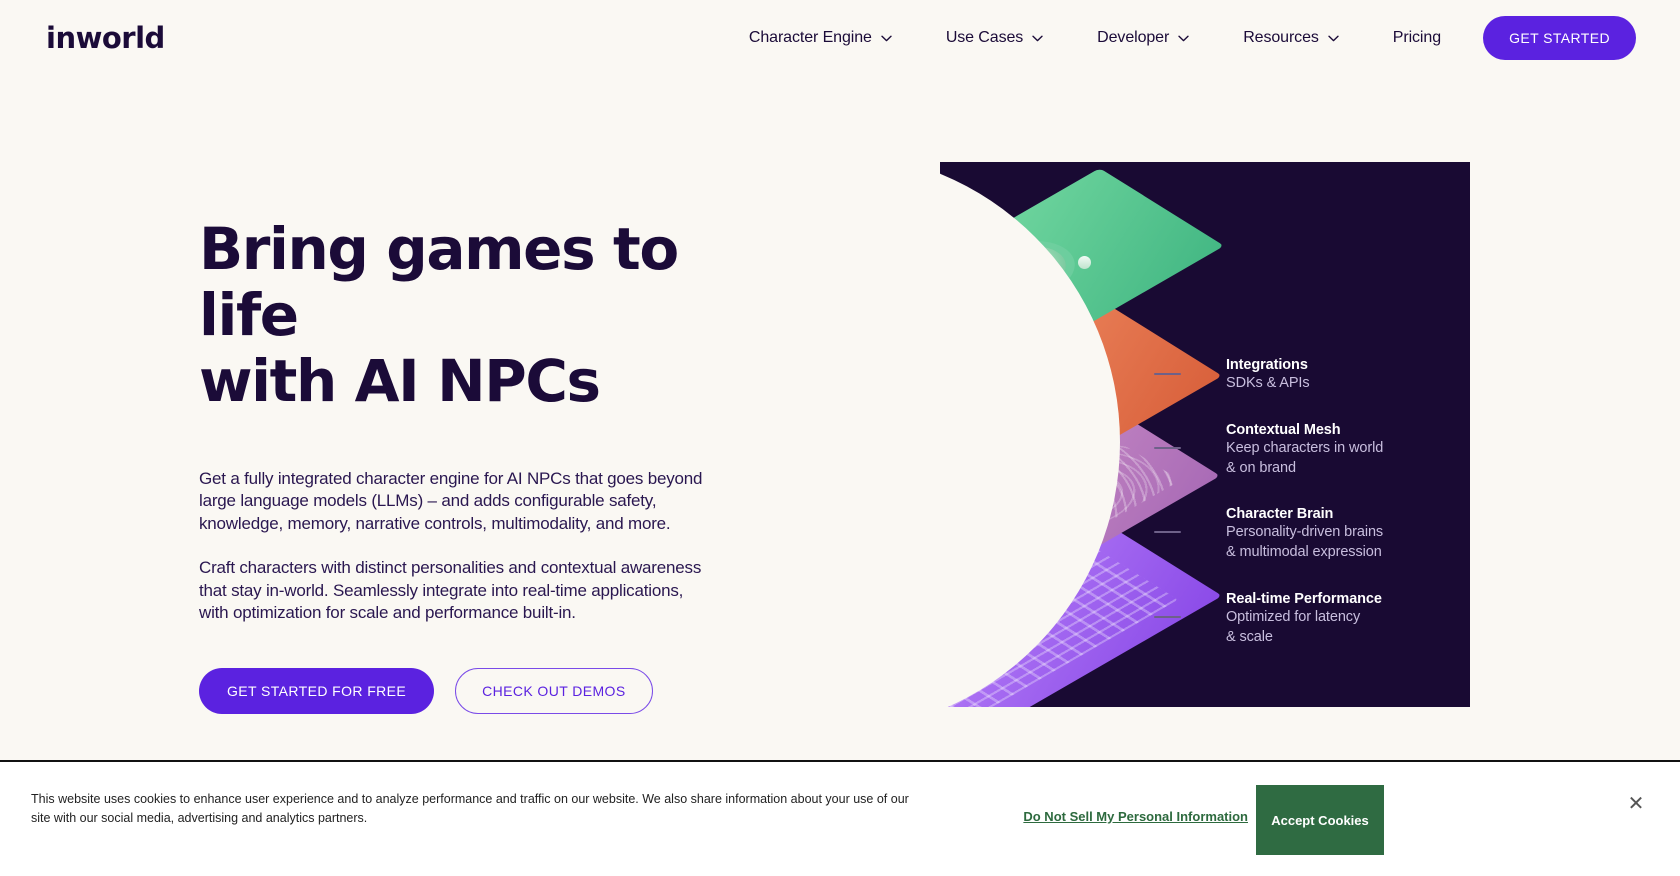  I want to click on nav-item-pricing: Pricing, so click(1417, 38).